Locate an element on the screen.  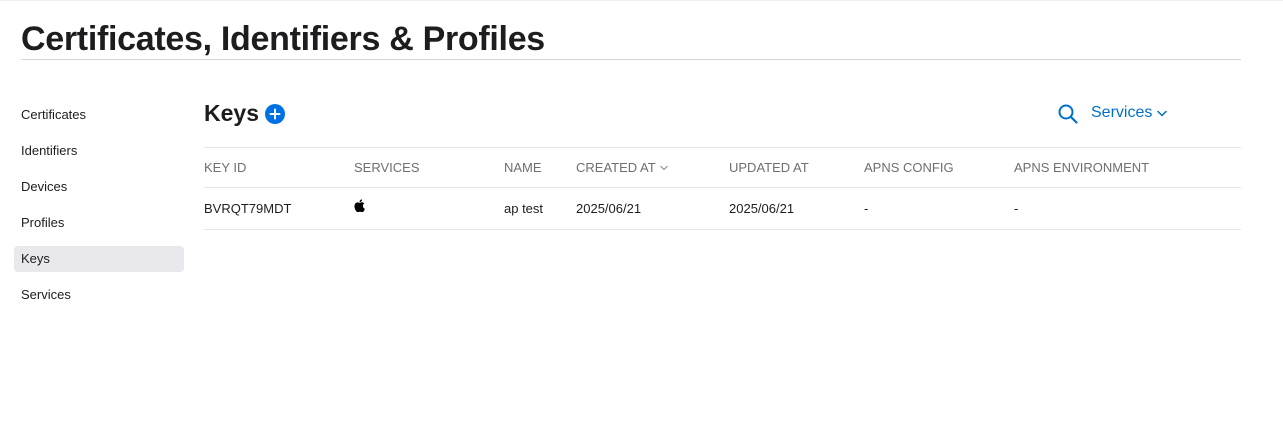
section-title: Keys is located at coordinates (231, 113).